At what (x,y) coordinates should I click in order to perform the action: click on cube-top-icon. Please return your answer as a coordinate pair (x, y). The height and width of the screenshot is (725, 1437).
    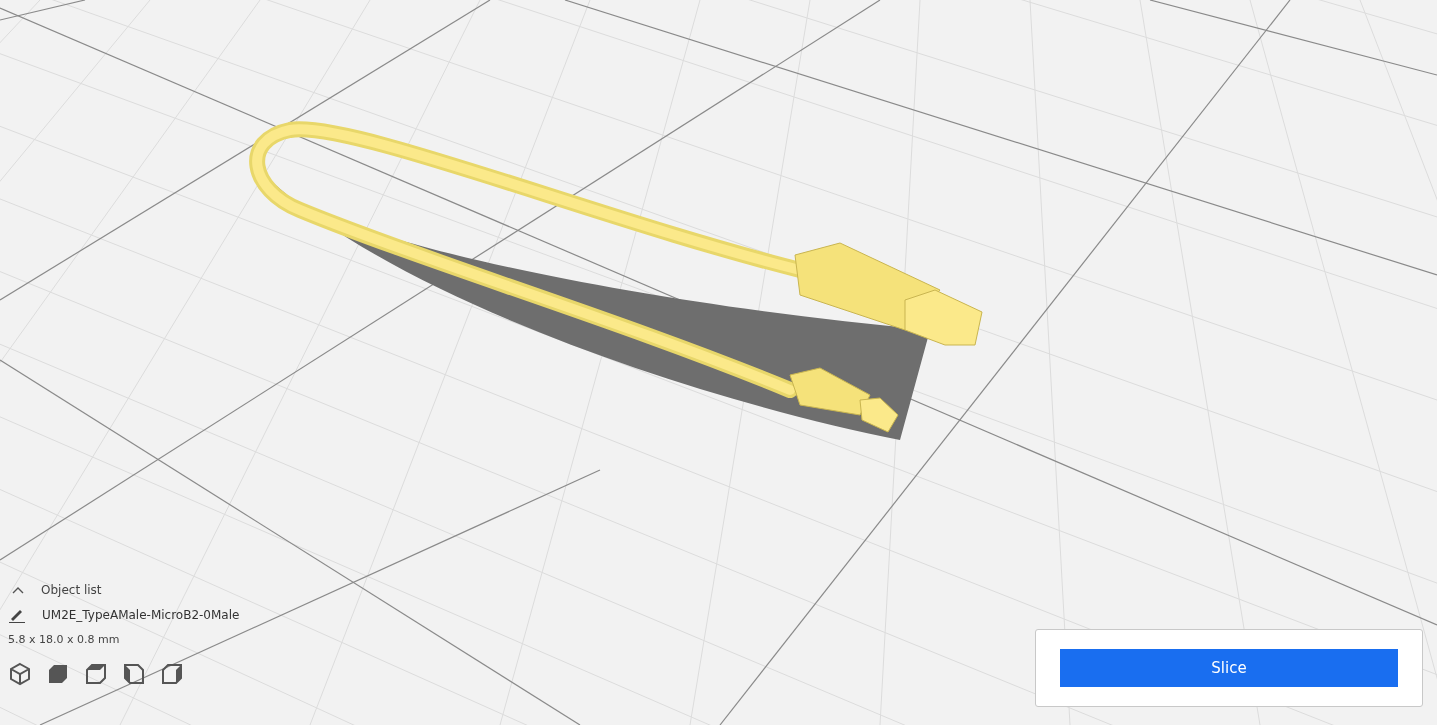
    Looking at the image, I should click on (96, 674).